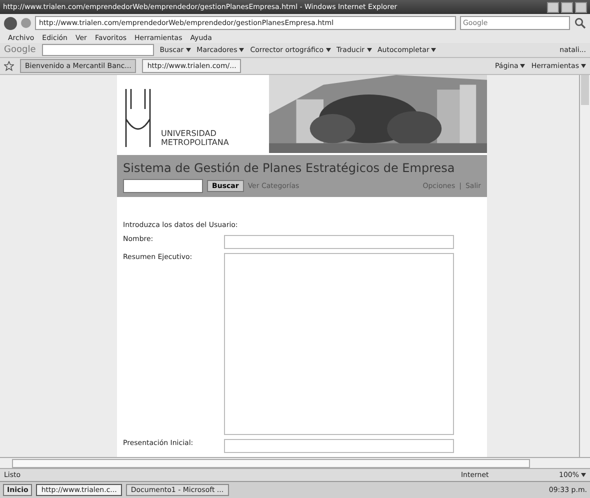  What do you see at coordinates (138, 119) in the screenshot?
I see `university-logo-icon` at bounding box center [138, 119].